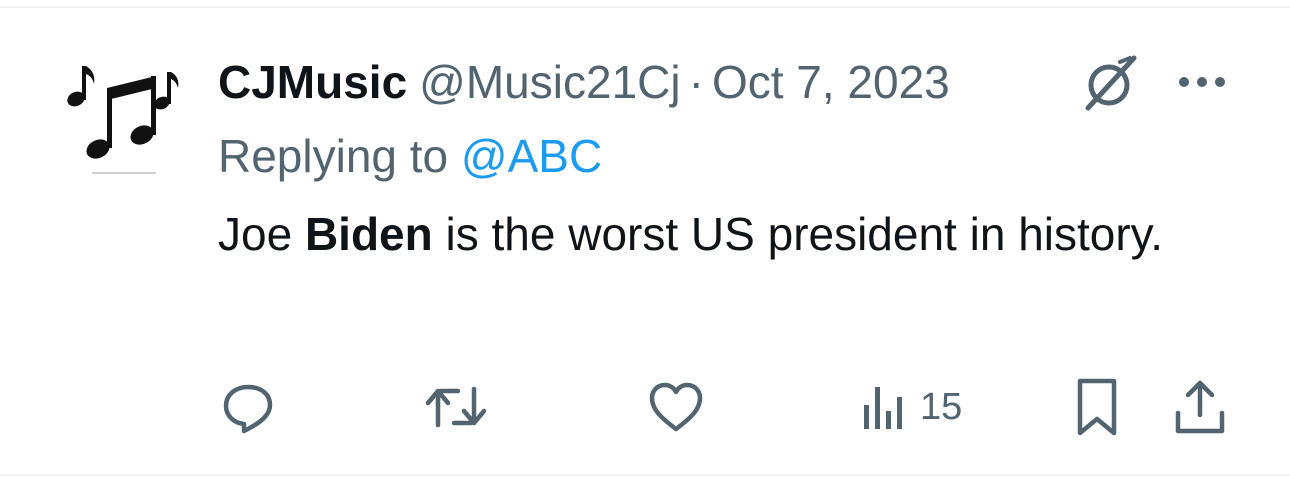 Image resolution: width=1290 pixels, height=478 pixels. Describe the element at coordinates (261, 234) in the screenshot. I see `tweet-text-part: Joe` at that location.